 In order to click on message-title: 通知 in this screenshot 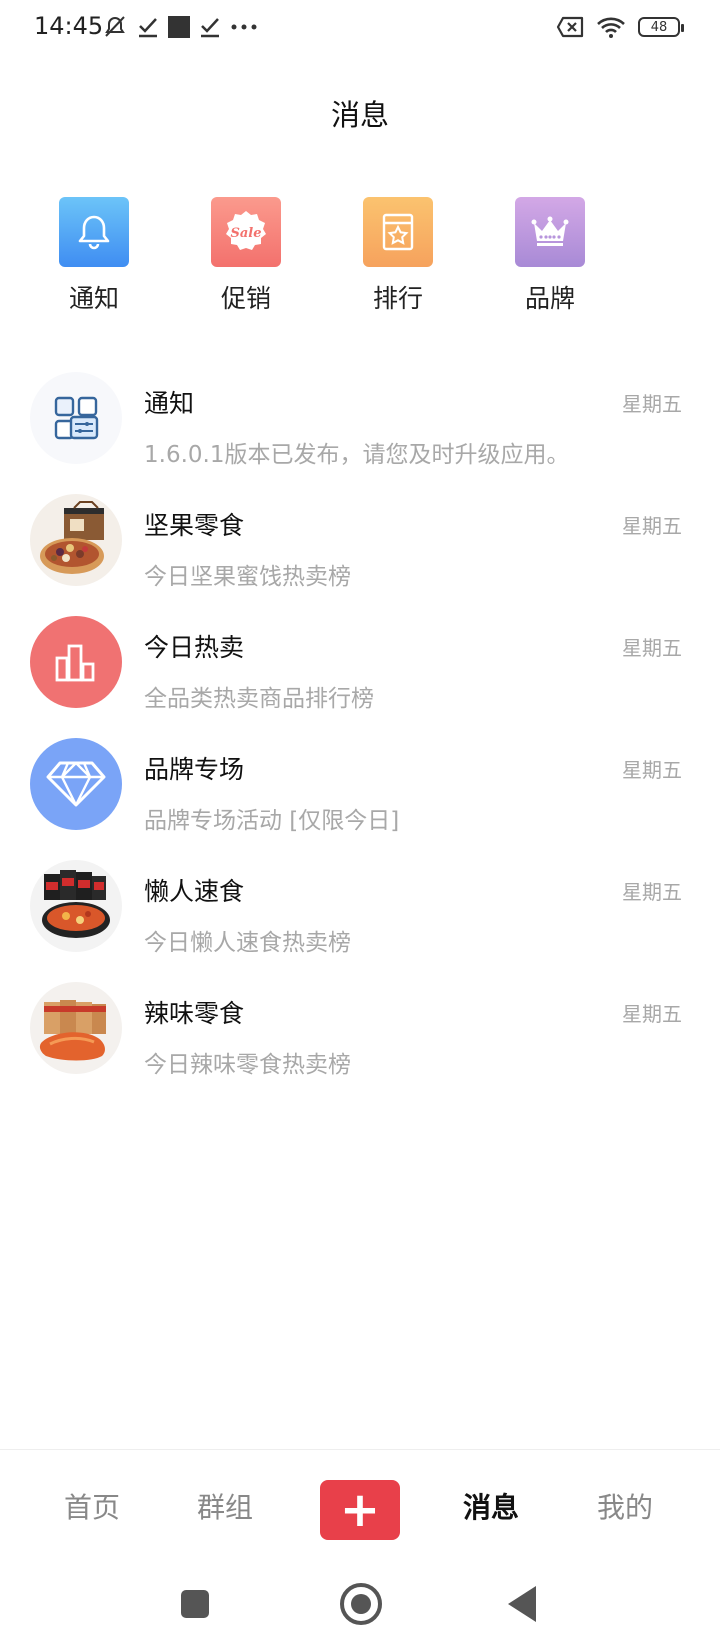, I will do `click(169, 403)`.